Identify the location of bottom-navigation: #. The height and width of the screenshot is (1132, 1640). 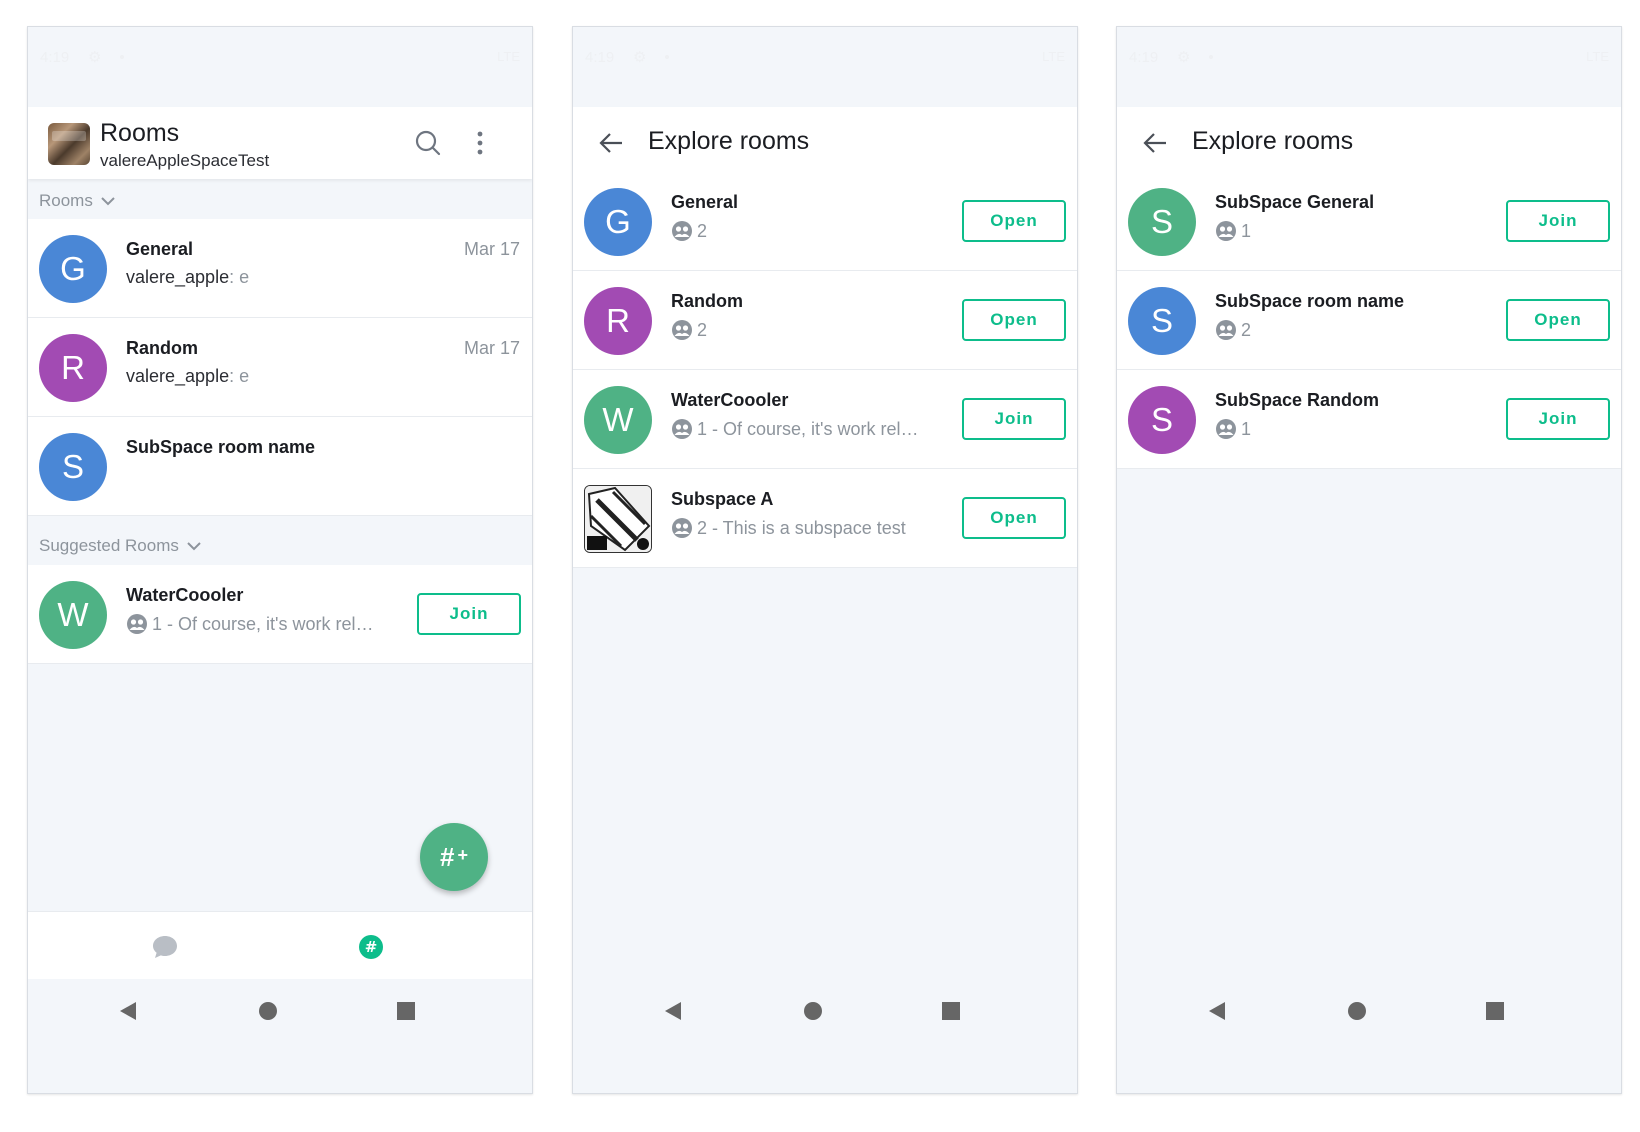
(280, 946).